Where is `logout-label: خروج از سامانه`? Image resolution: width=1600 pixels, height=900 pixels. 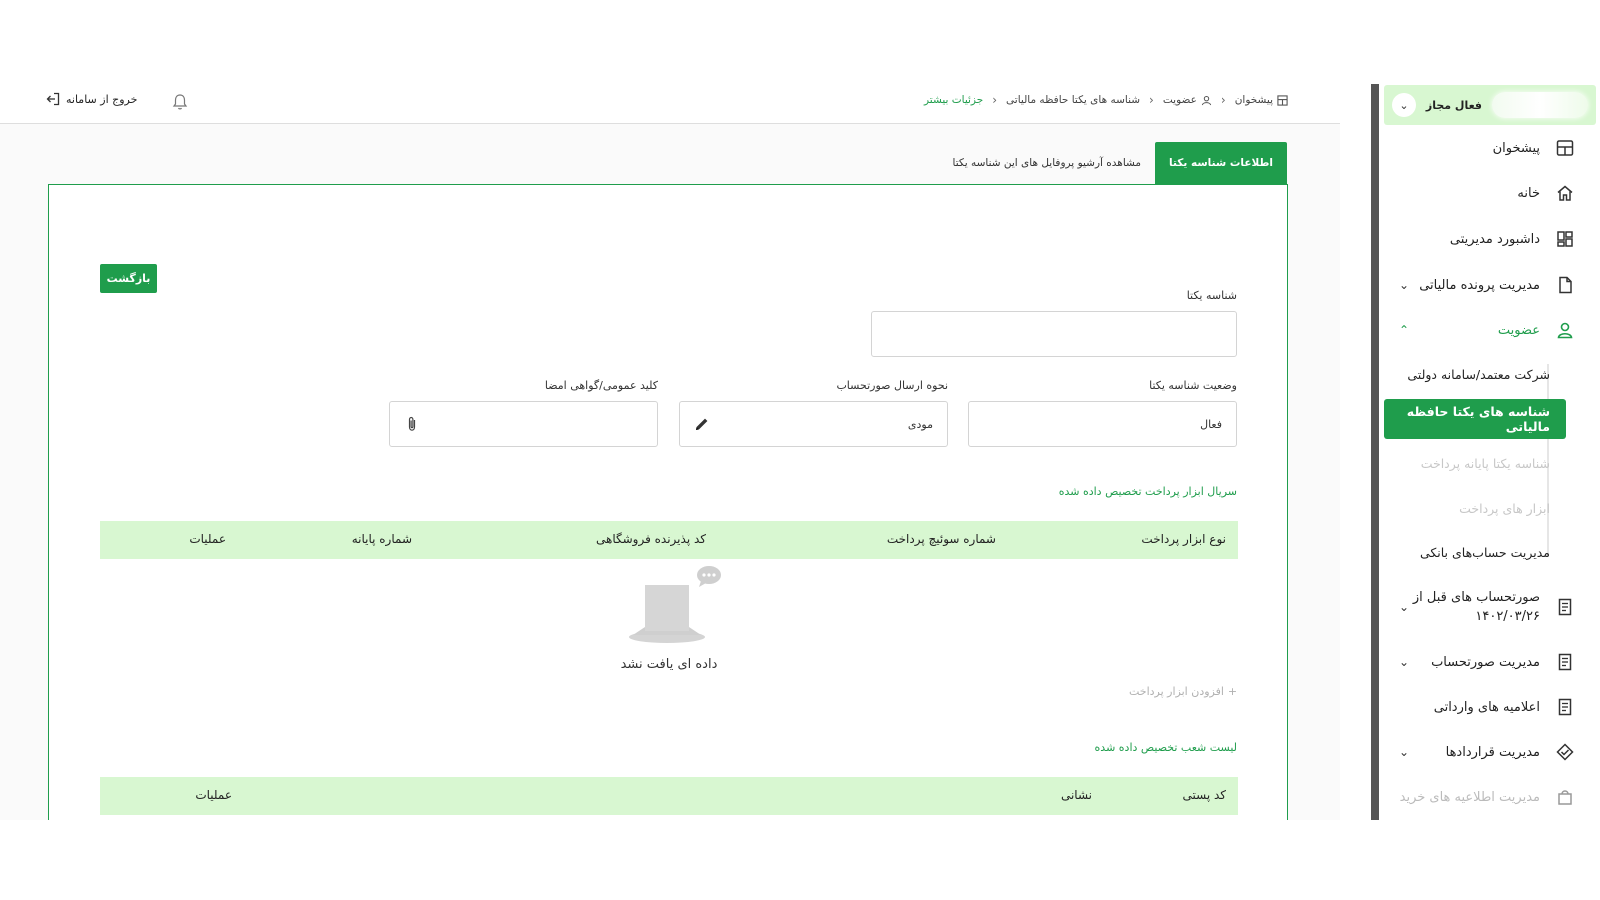 logout-label: خروج از سامانه is located at coordinates (102, 99).